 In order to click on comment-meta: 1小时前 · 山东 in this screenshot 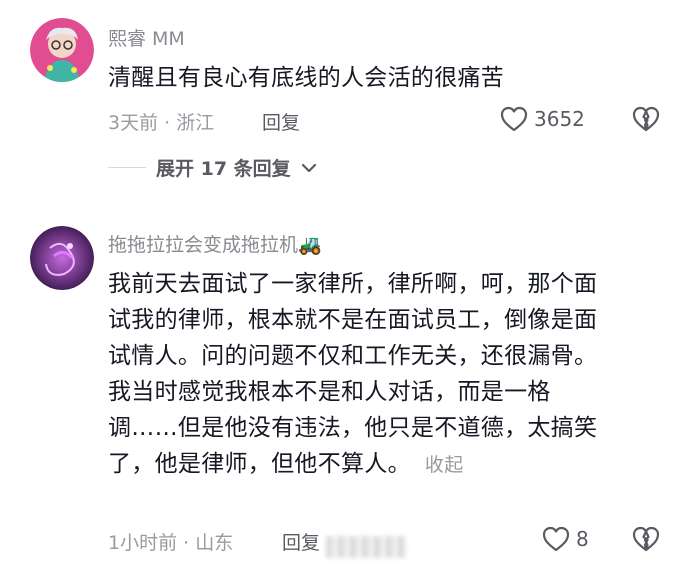, I will do `click(171, 543)`.